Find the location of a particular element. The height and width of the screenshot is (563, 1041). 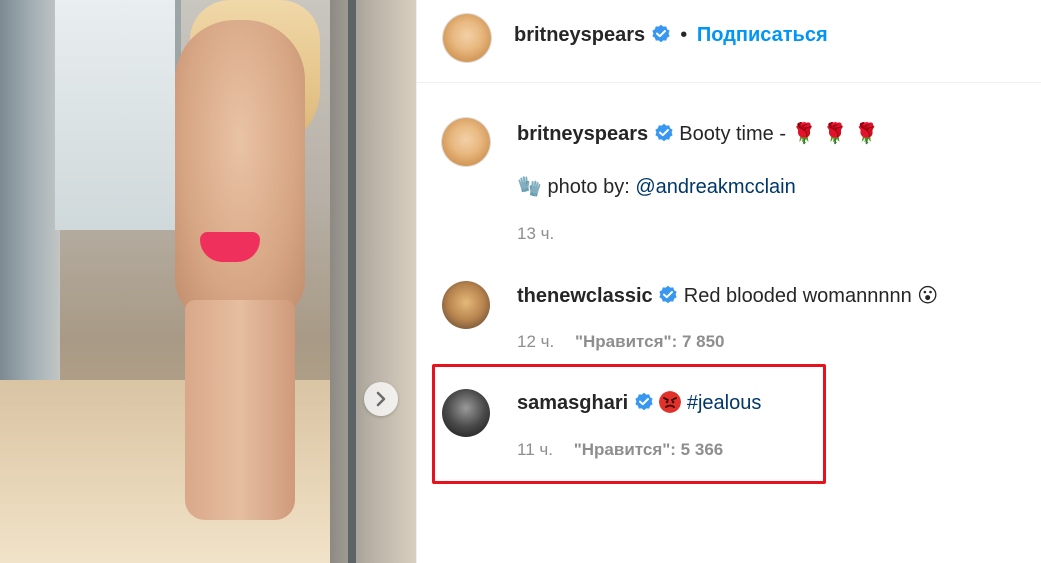

surprised-emoji-icon: 😮 is located at coordinates (928, 295).